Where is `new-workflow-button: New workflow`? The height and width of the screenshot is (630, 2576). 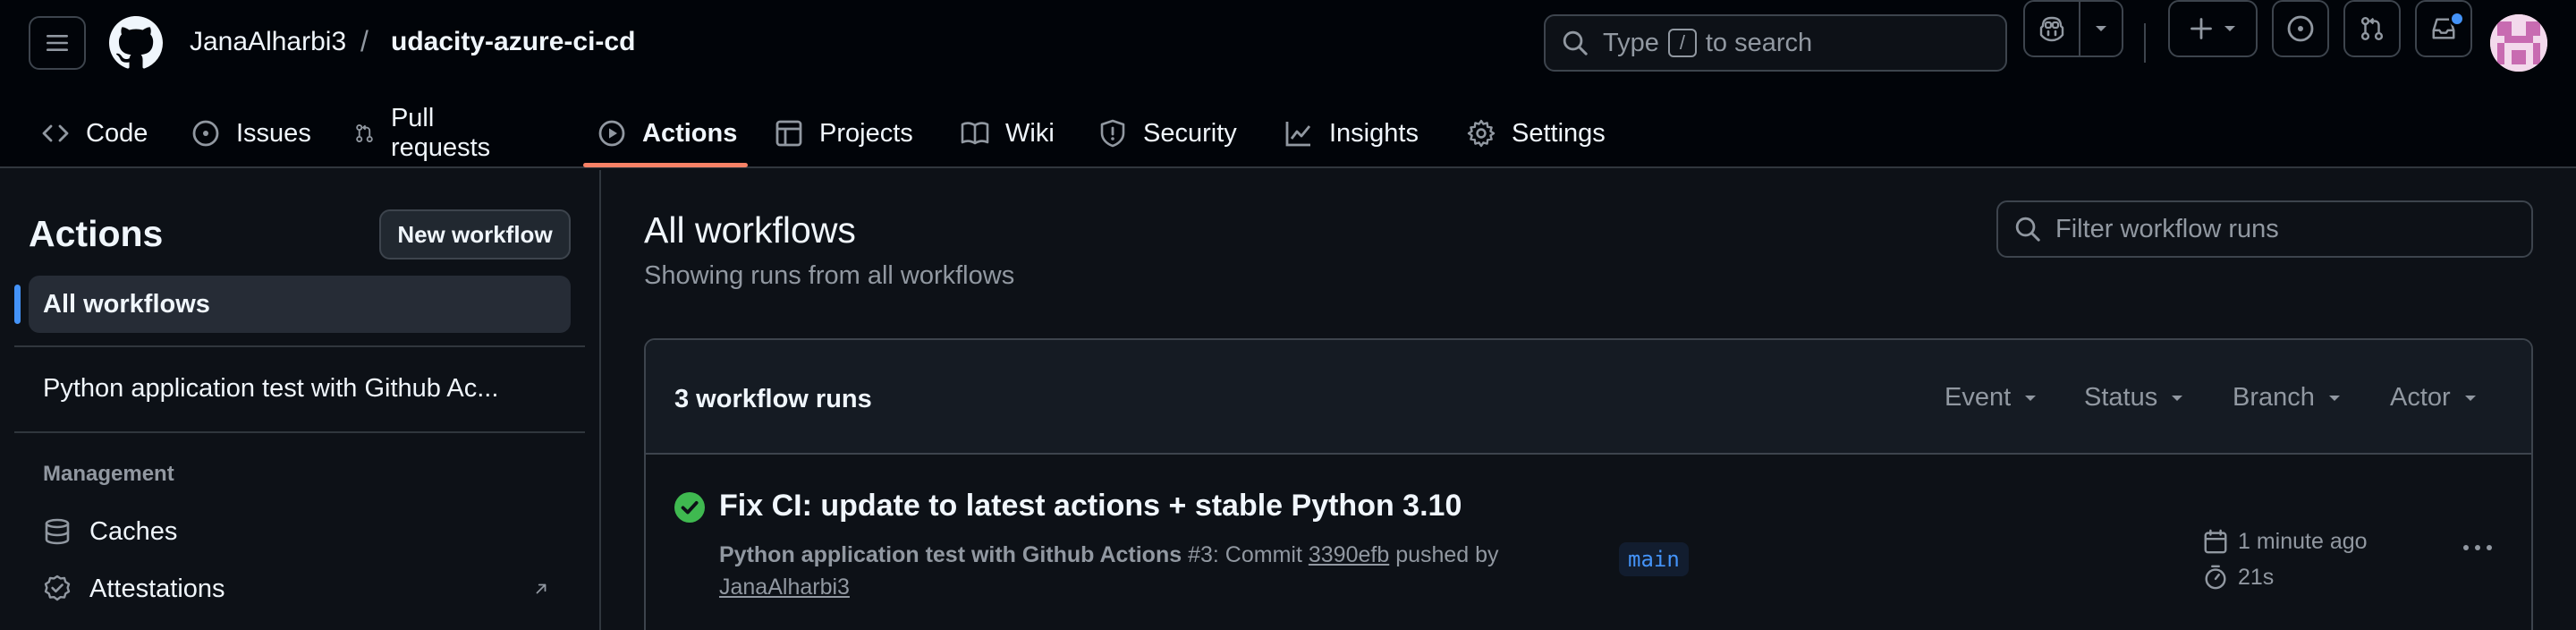
new-workflow-button: New workflow is located at coordinates (475, 234).